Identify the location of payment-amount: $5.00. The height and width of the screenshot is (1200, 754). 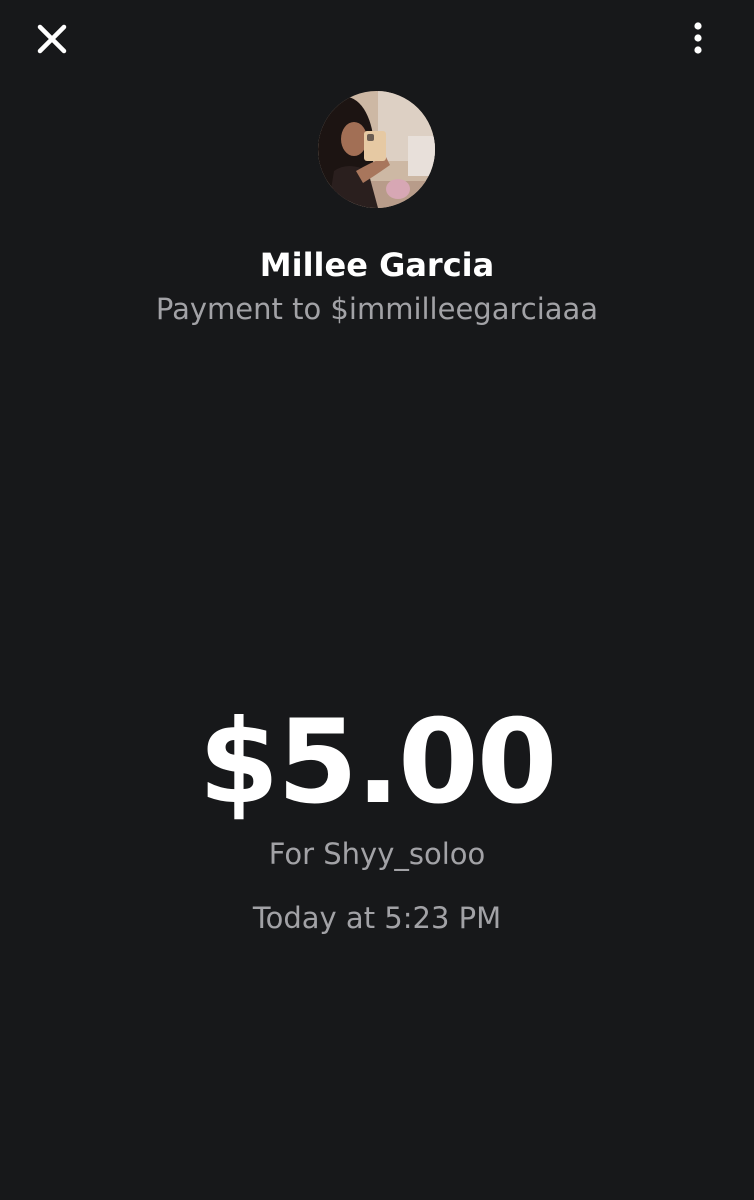
(378, 762).